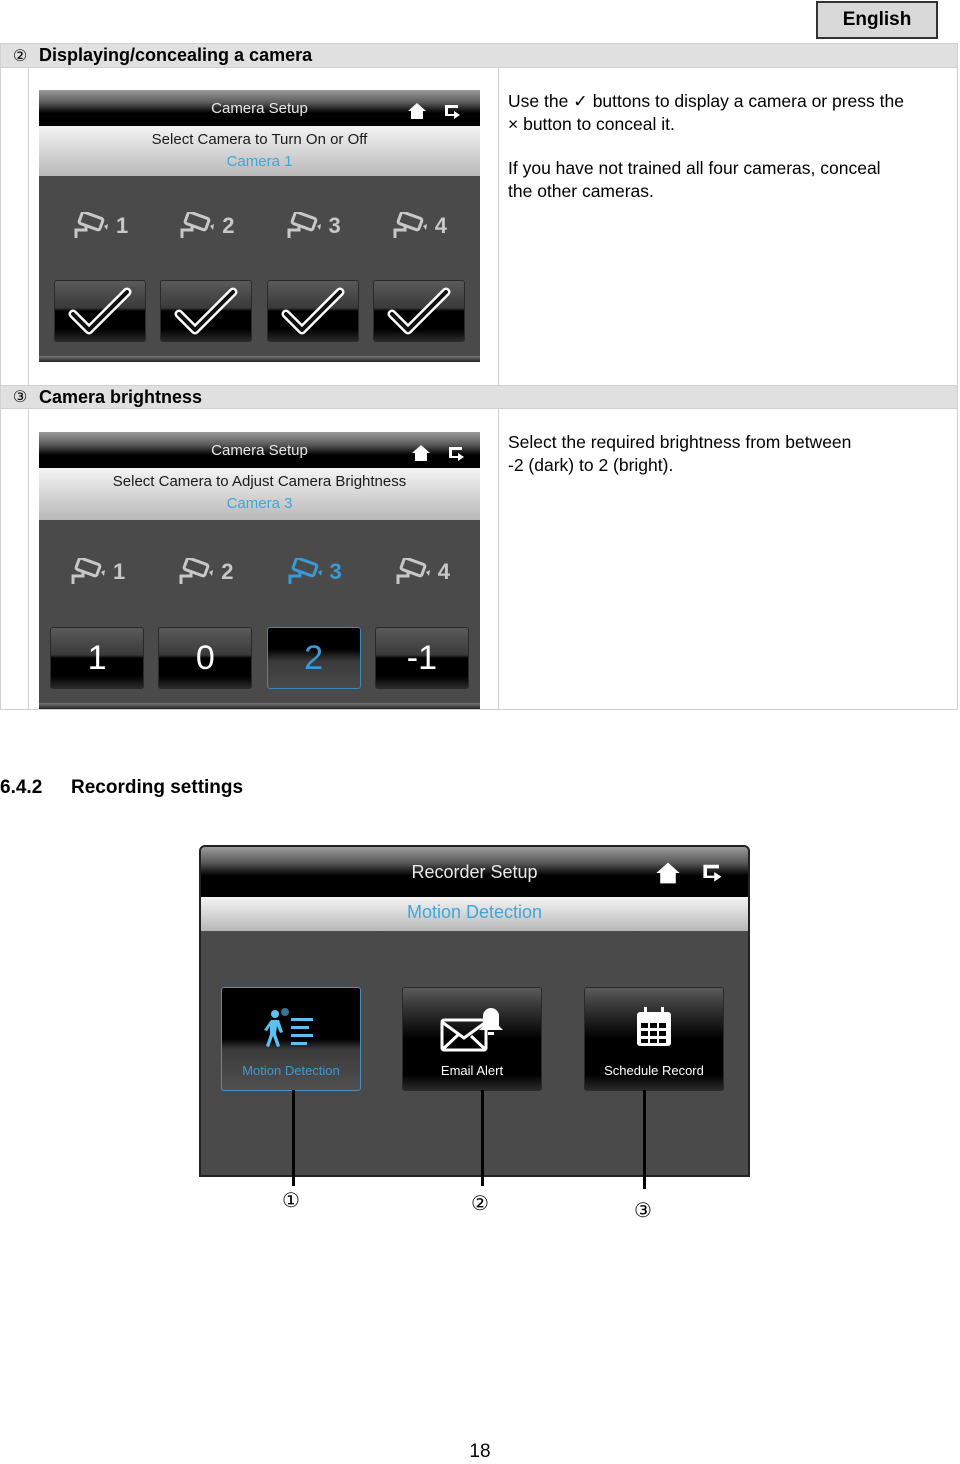  I want to click on brightness-button: 0, so click(205, 658).